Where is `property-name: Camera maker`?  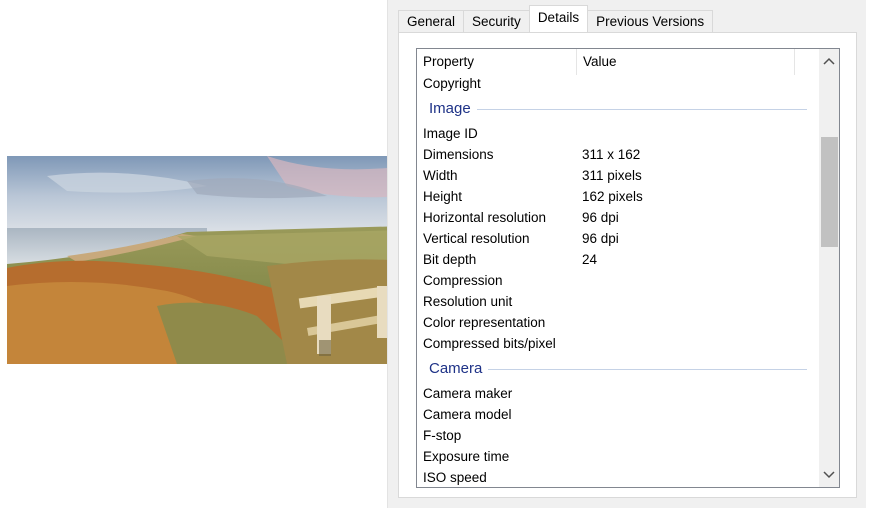 property-name: Camera maker is located at coordinates (468, 393).